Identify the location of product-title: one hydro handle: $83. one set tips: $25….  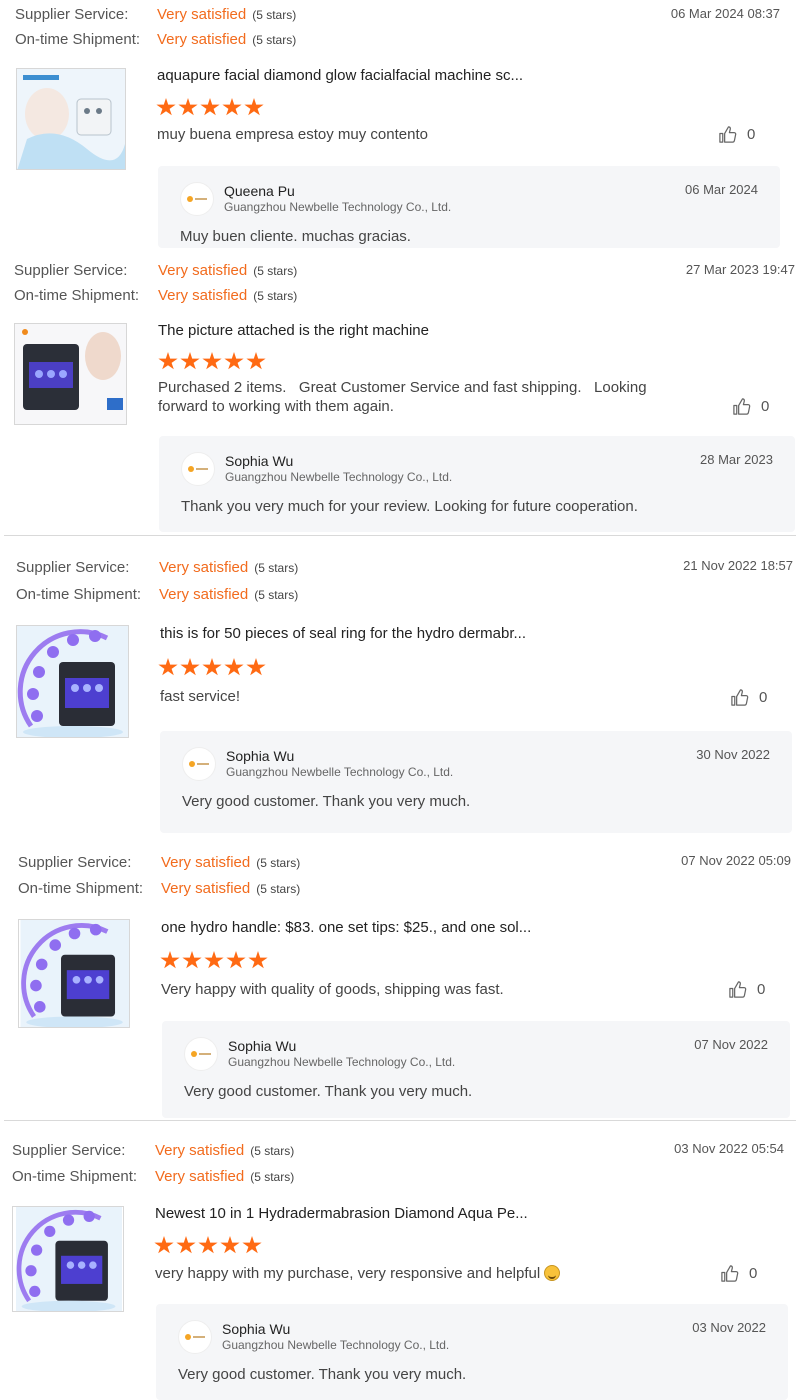
(346, 927).